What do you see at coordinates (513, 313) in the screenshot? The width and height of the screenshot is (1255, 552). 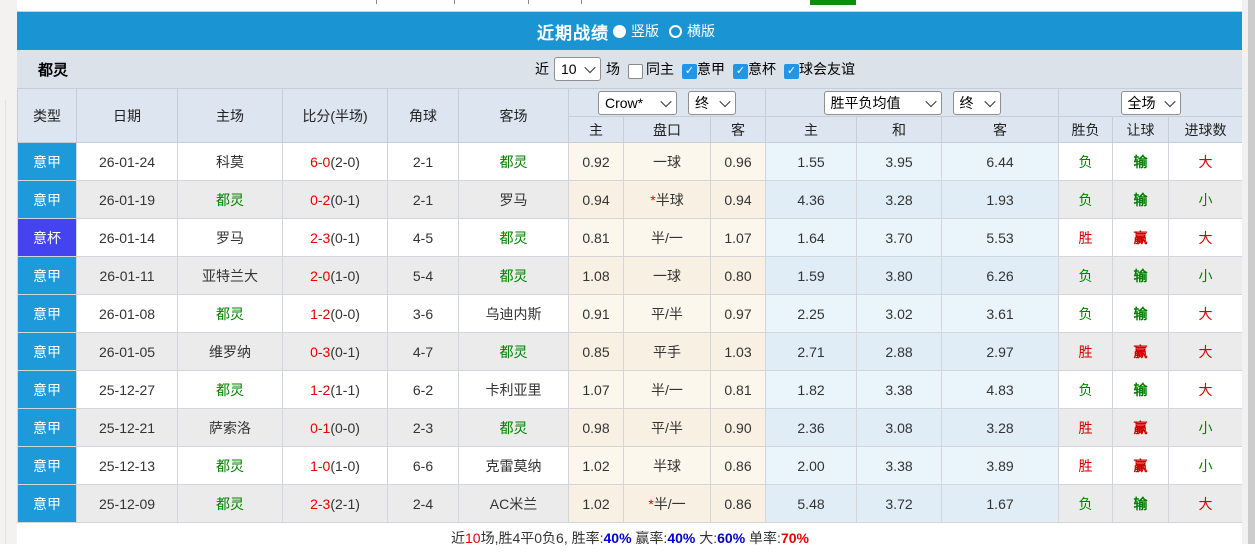 I see `cell-away-team: 乌迪内斯` at bounding box center [513, 313].